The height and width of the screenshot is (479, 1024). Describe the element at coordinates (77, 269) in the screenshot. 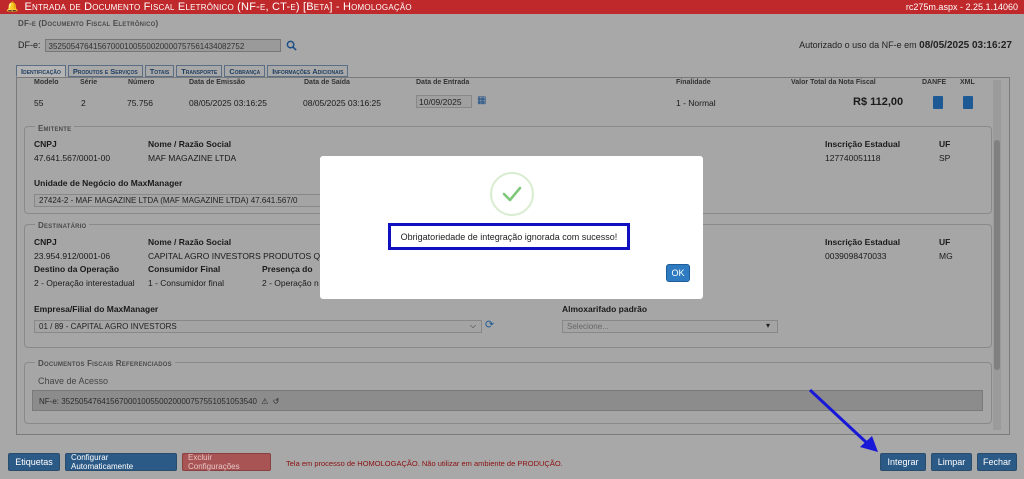

I see `destino-operacao-label: Destino da Operação` at that location.